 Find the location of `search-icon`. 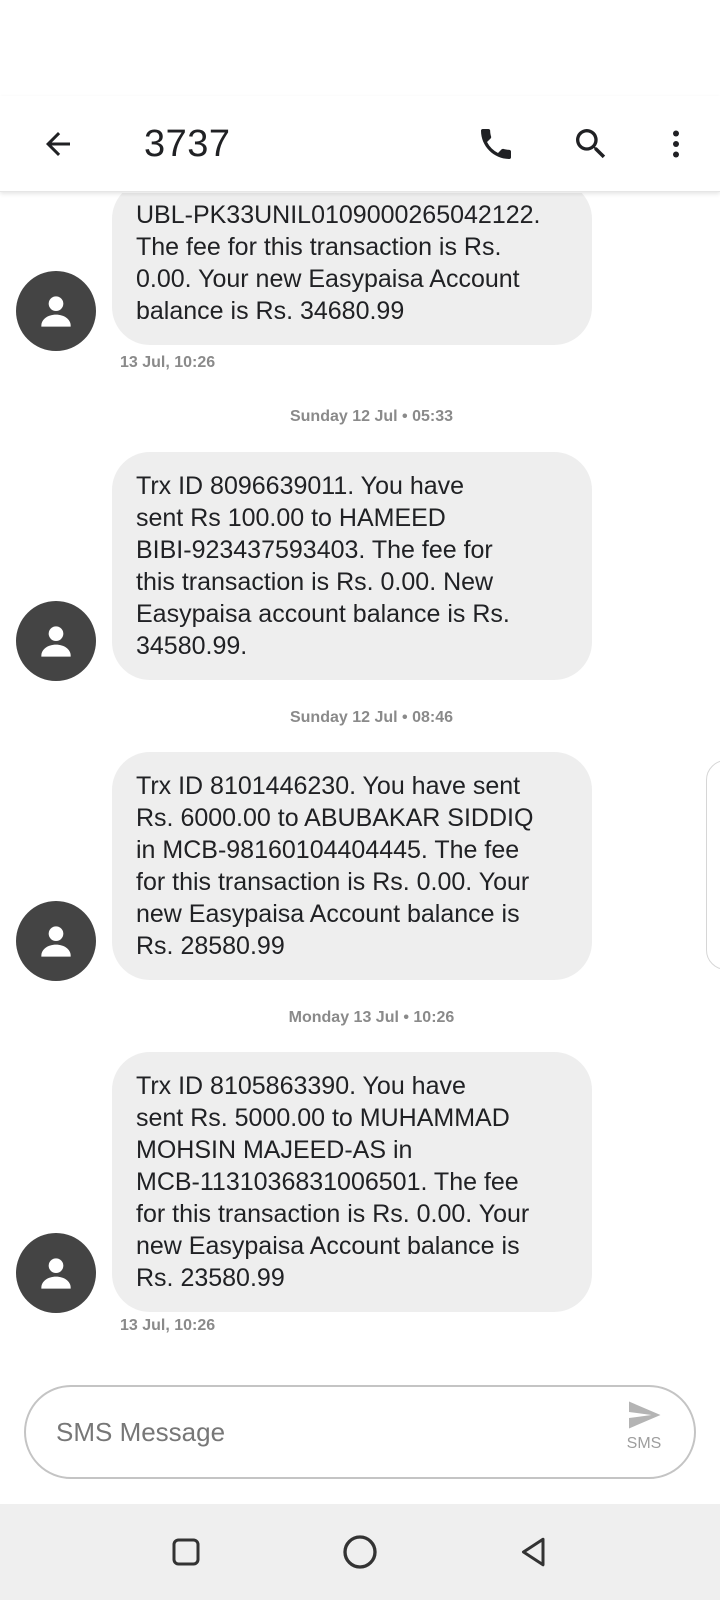

search-icon is located at coordinates (591, 144).